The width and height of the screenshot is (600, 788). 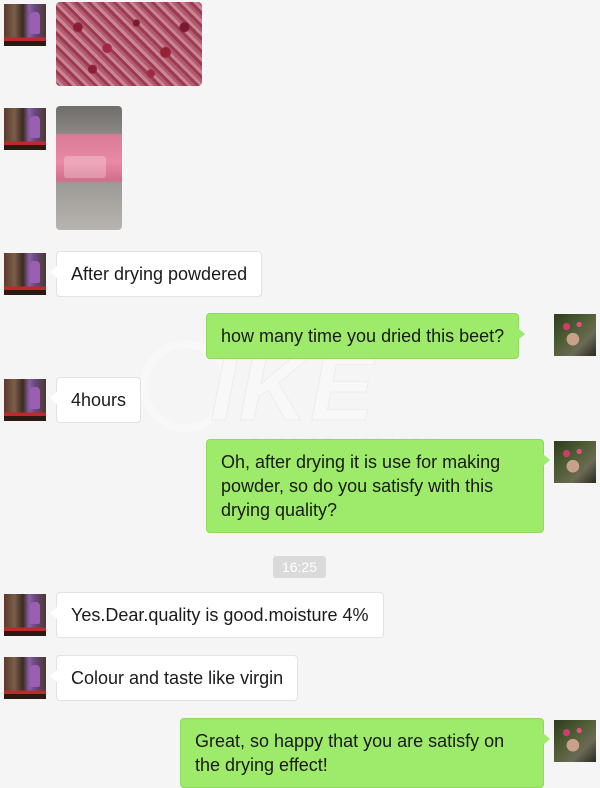 What do you see at coordinates (366, 336) in the screenshot?
I see `message-bubble: how many time you dried this beet?` at bounding box center [366, 336].